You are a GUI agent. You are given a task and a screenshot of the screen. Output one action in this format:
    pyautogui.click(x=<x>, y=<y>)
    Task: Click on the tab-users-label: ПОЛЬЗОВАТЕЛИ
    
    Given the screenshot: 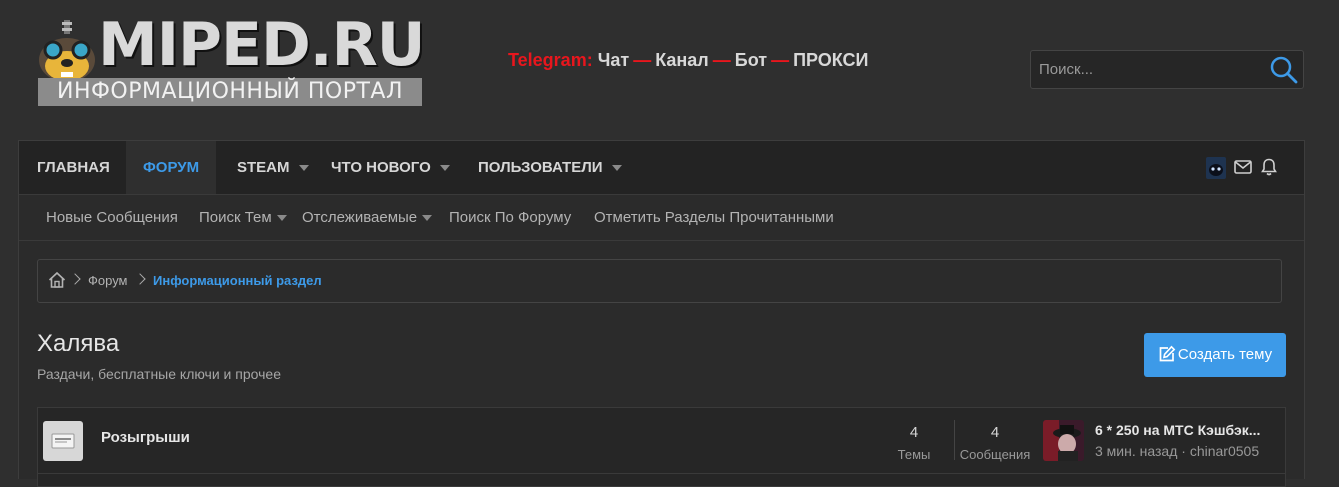 What is the action you would take?
    pyautogui.click(x=540, y=167)
    